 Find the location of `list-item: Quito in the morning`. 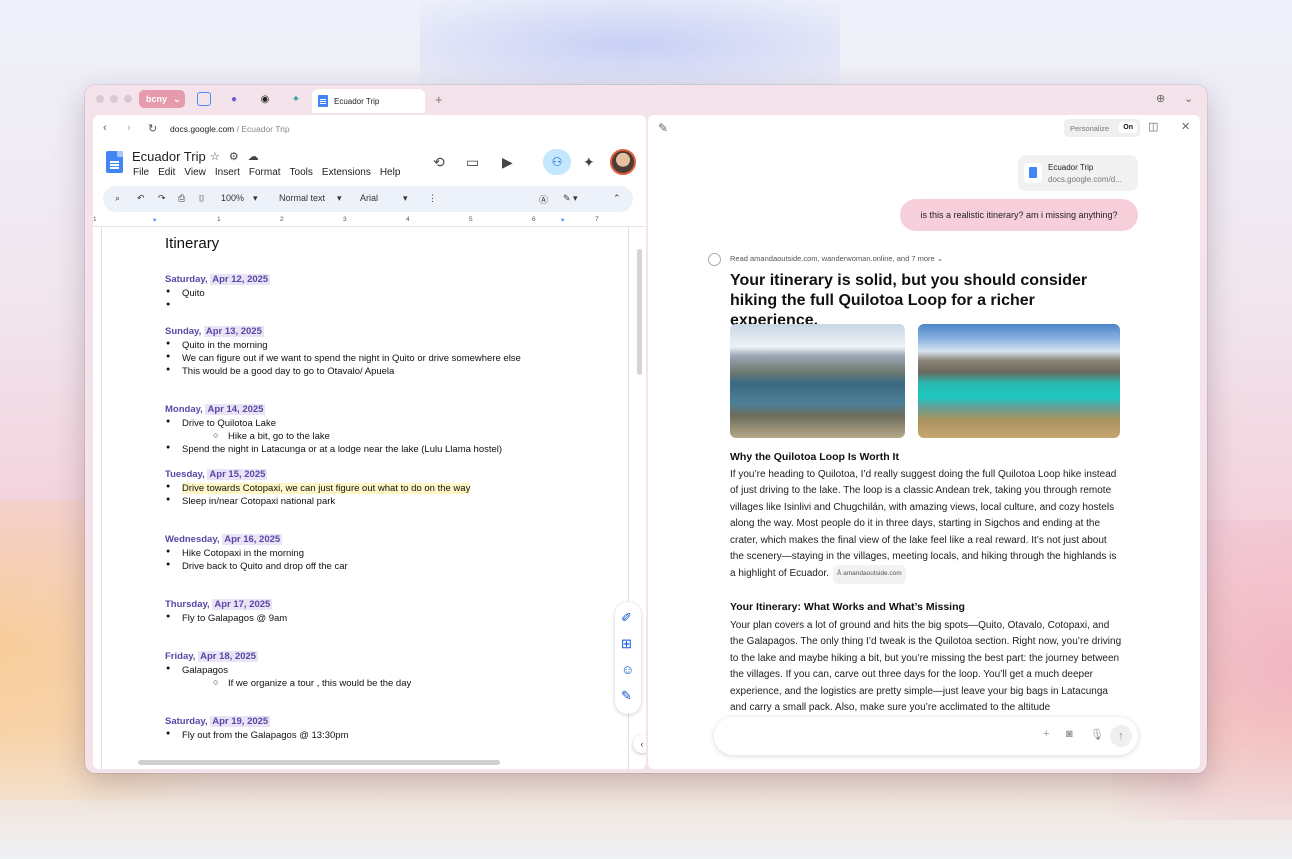

list-item: Quito in the morning is located at coordinates (216, 345).